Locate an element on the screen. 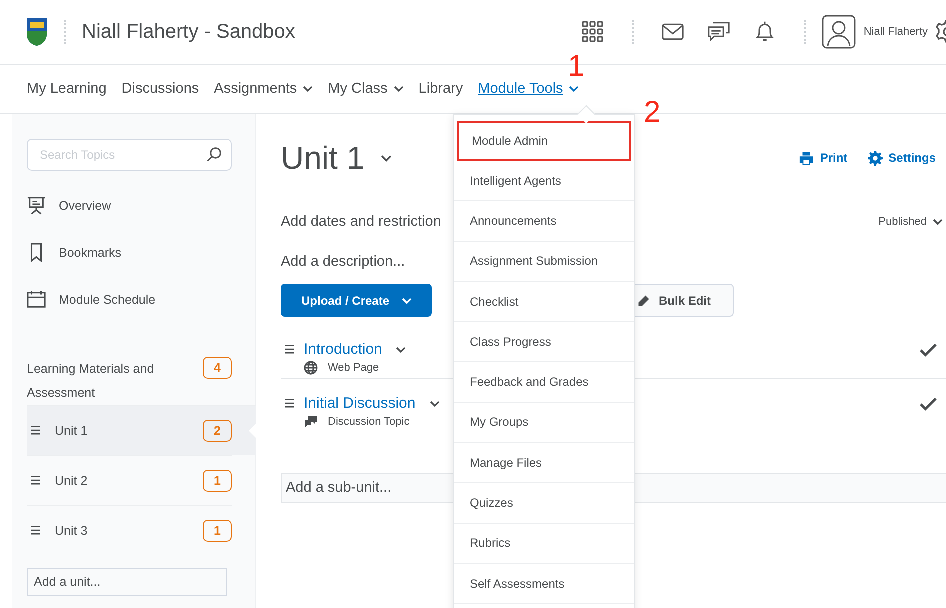  topic-type: Discussion Topic is located at coordinates (369, 422).